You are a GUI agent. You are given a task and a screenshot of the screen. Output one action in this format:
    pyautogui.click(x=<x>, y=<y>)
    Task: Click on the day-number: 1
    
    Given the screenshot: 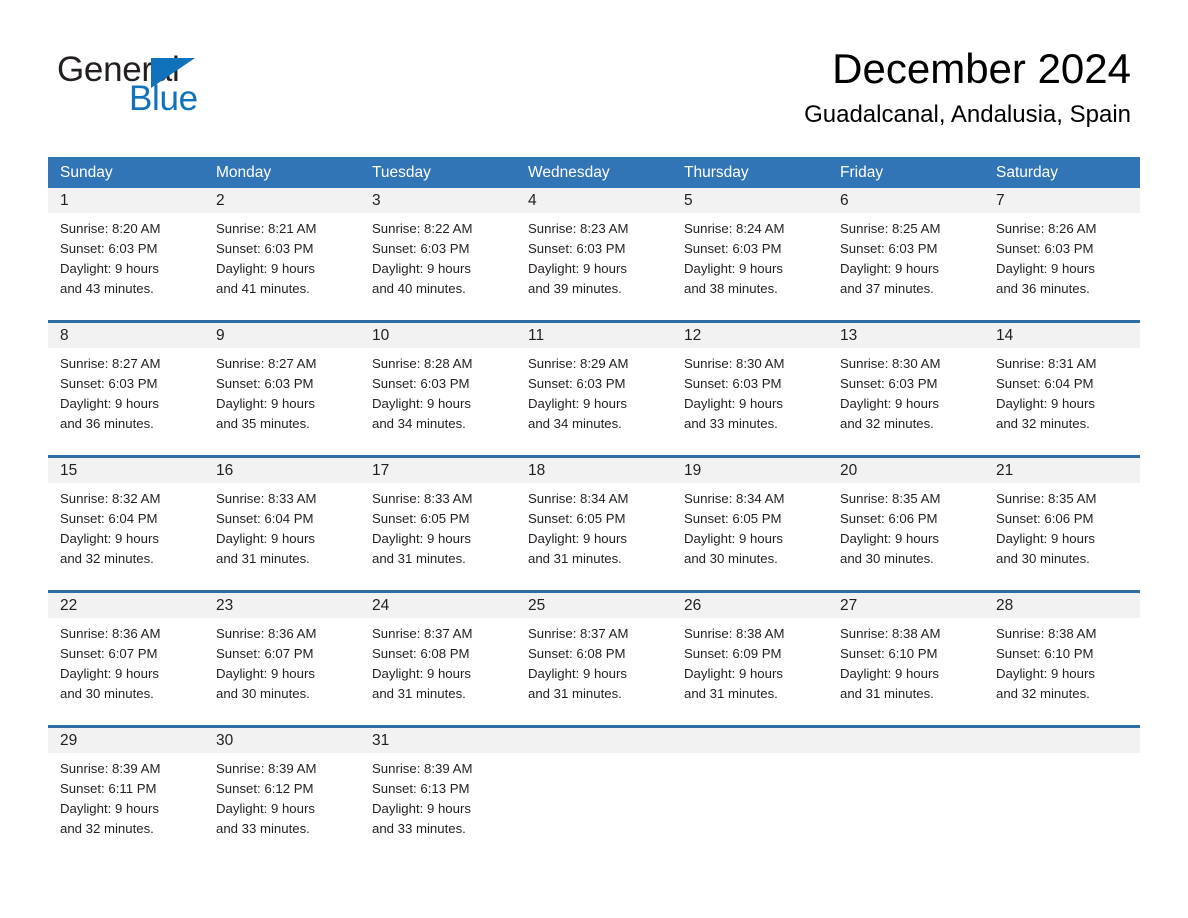 What is the action you would take?
    pyautogui.click(x=64, y=200)
    